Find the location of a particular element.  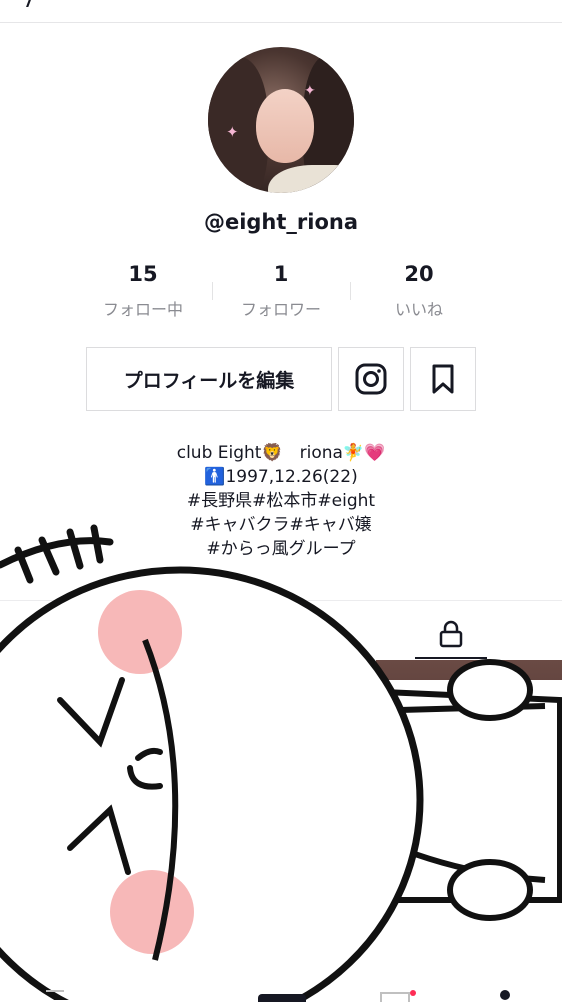

edit-profile-button: プロフィールを編集 is located at coordinates (209, 379).